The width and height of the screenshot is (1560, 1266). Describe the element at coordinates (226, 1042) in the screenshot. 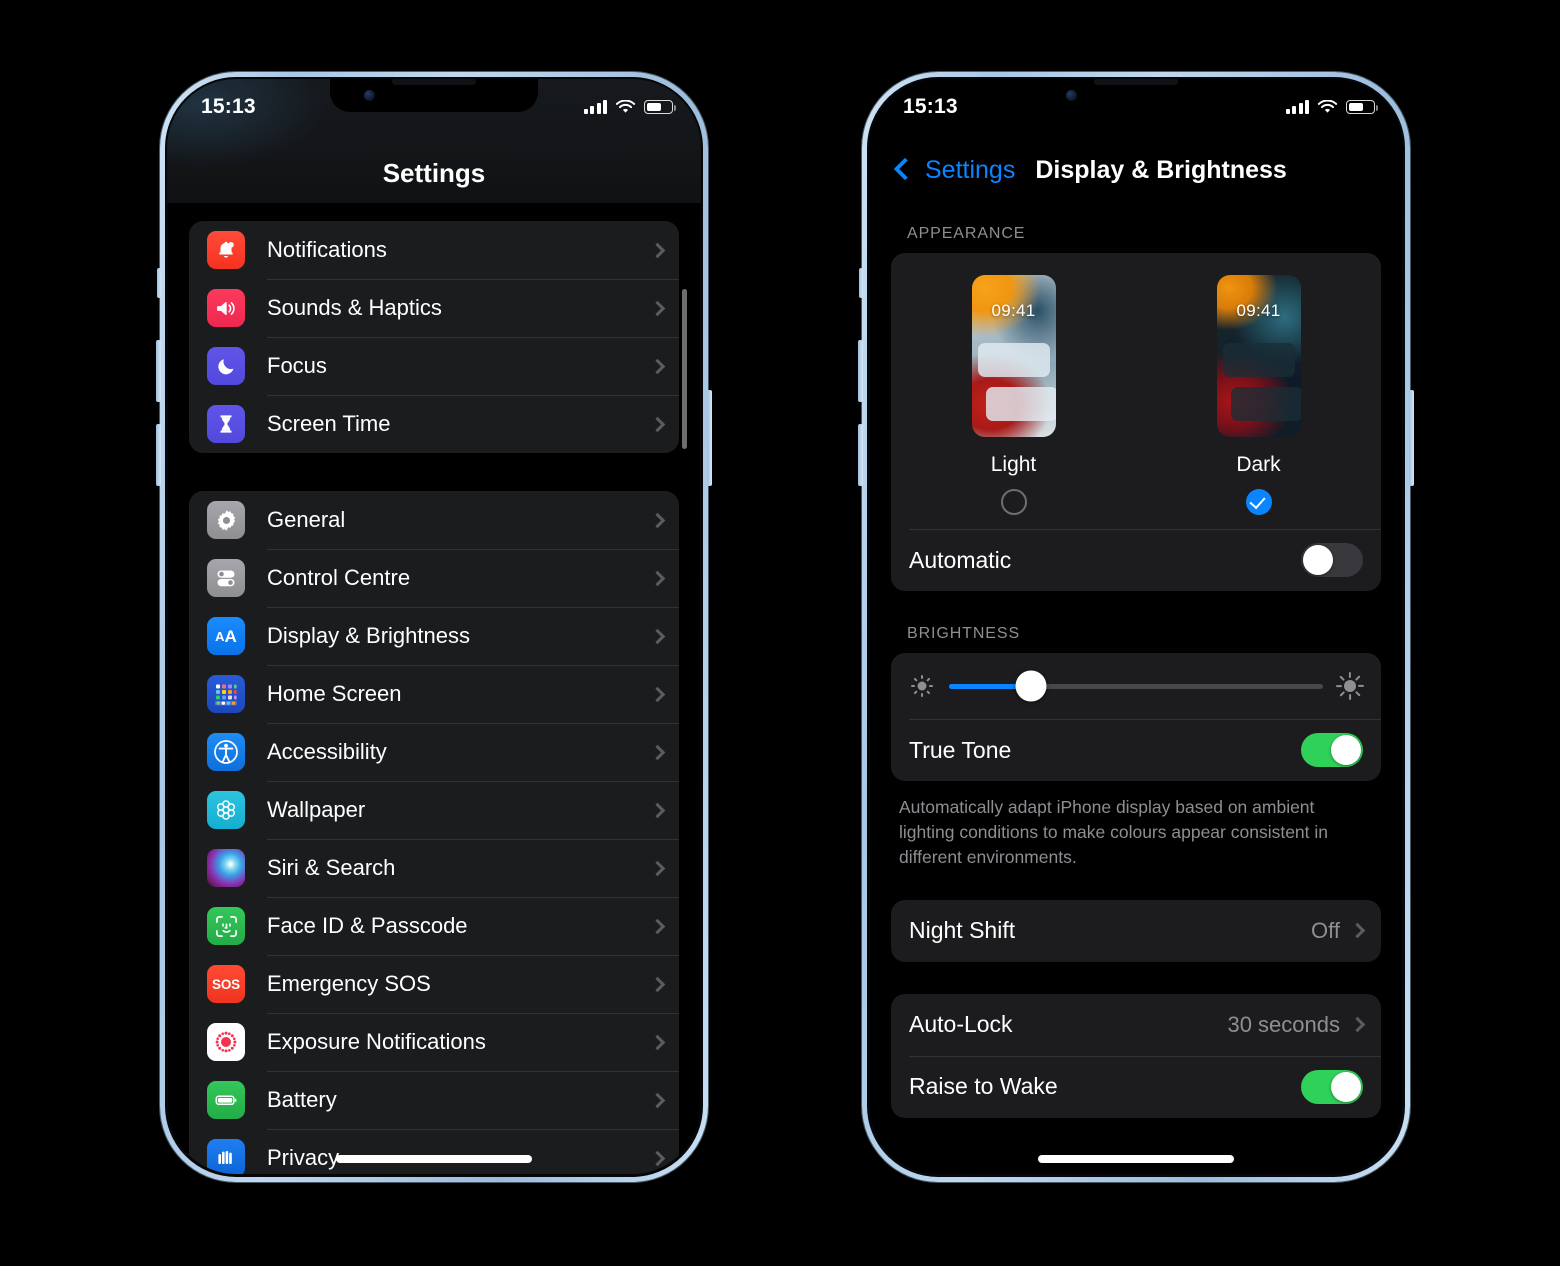

I see `exposure-icon` at that location.